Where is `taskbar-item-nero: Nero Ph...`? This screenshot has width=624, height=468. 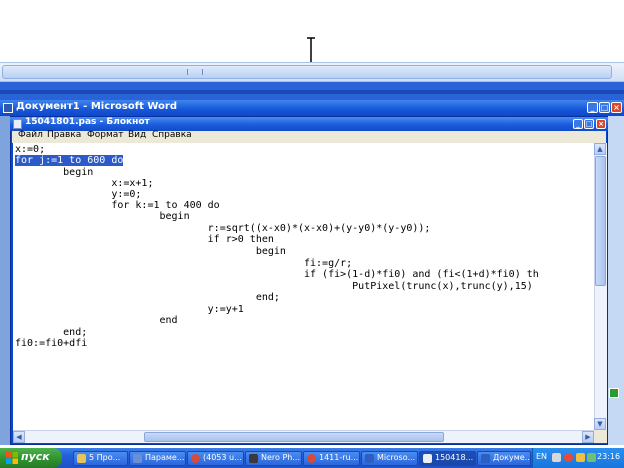
taskbar-item-nero: Nero Ph... is located at coordinates (273, 458).